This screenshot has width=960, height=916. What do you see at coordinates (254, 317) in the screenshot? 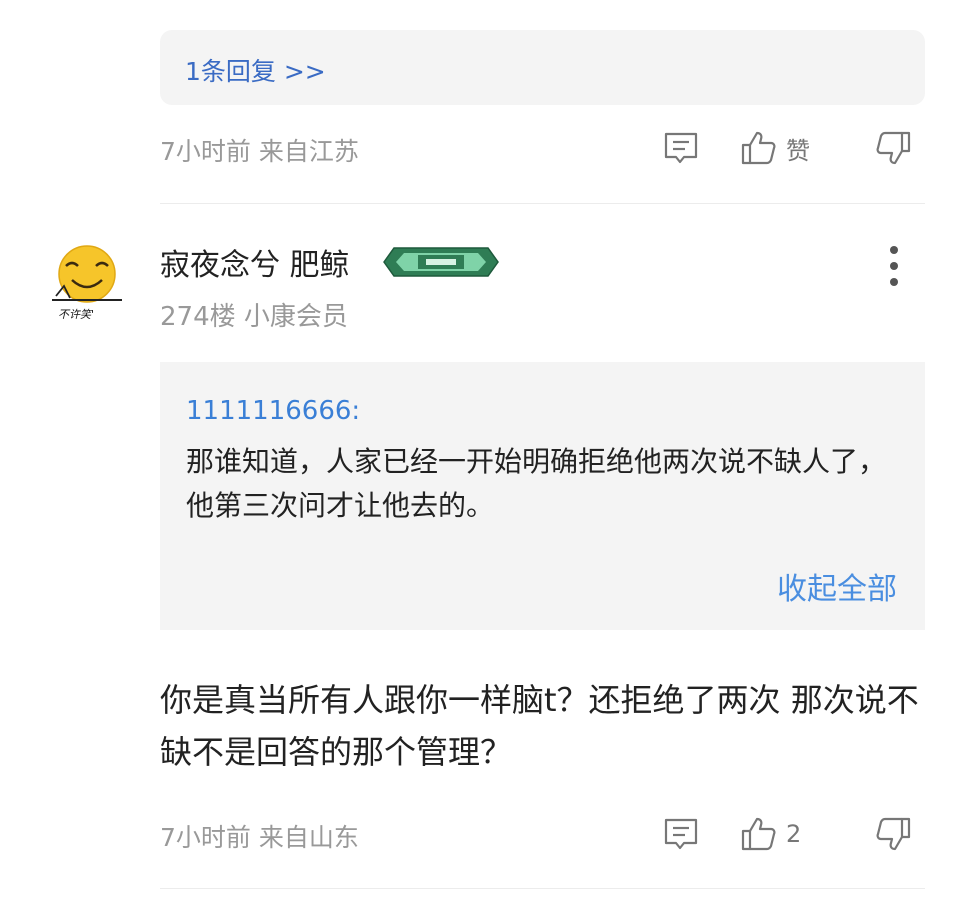
I see `floor-info: 274楼 小康会员` at bounding box center [254, 317].